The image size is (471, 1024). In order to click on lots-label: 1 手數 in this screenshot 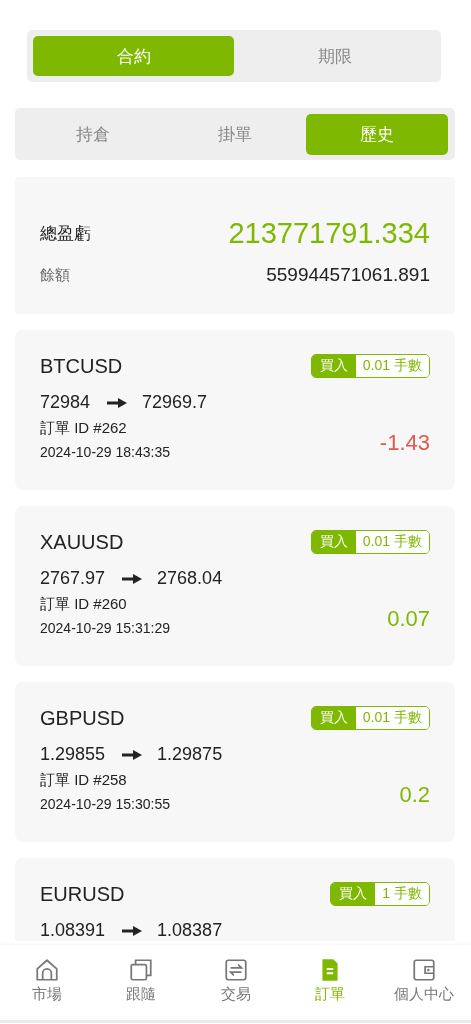, I will do `click(402, 894)`.